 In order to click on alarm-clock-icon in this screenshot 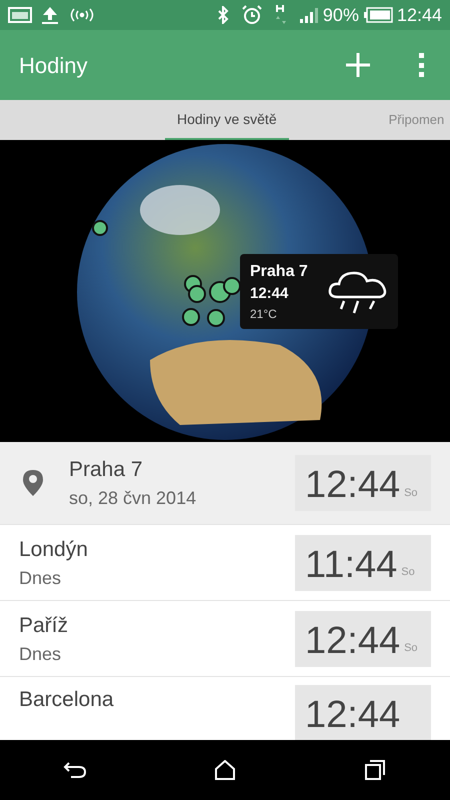, I will do `click(251, 15)`.